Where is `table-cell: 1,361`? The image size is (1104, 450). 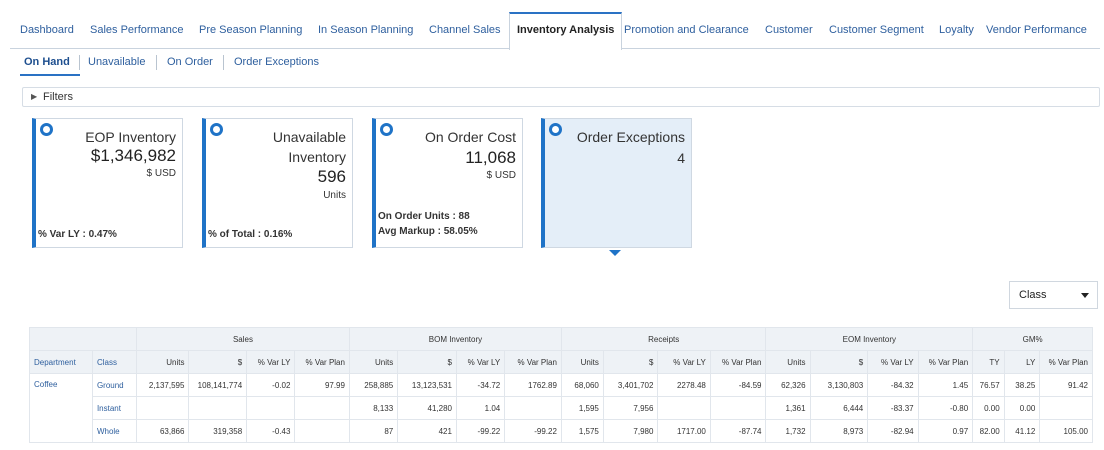 table-cell: 1,361 is located at coordinates (788, 408).